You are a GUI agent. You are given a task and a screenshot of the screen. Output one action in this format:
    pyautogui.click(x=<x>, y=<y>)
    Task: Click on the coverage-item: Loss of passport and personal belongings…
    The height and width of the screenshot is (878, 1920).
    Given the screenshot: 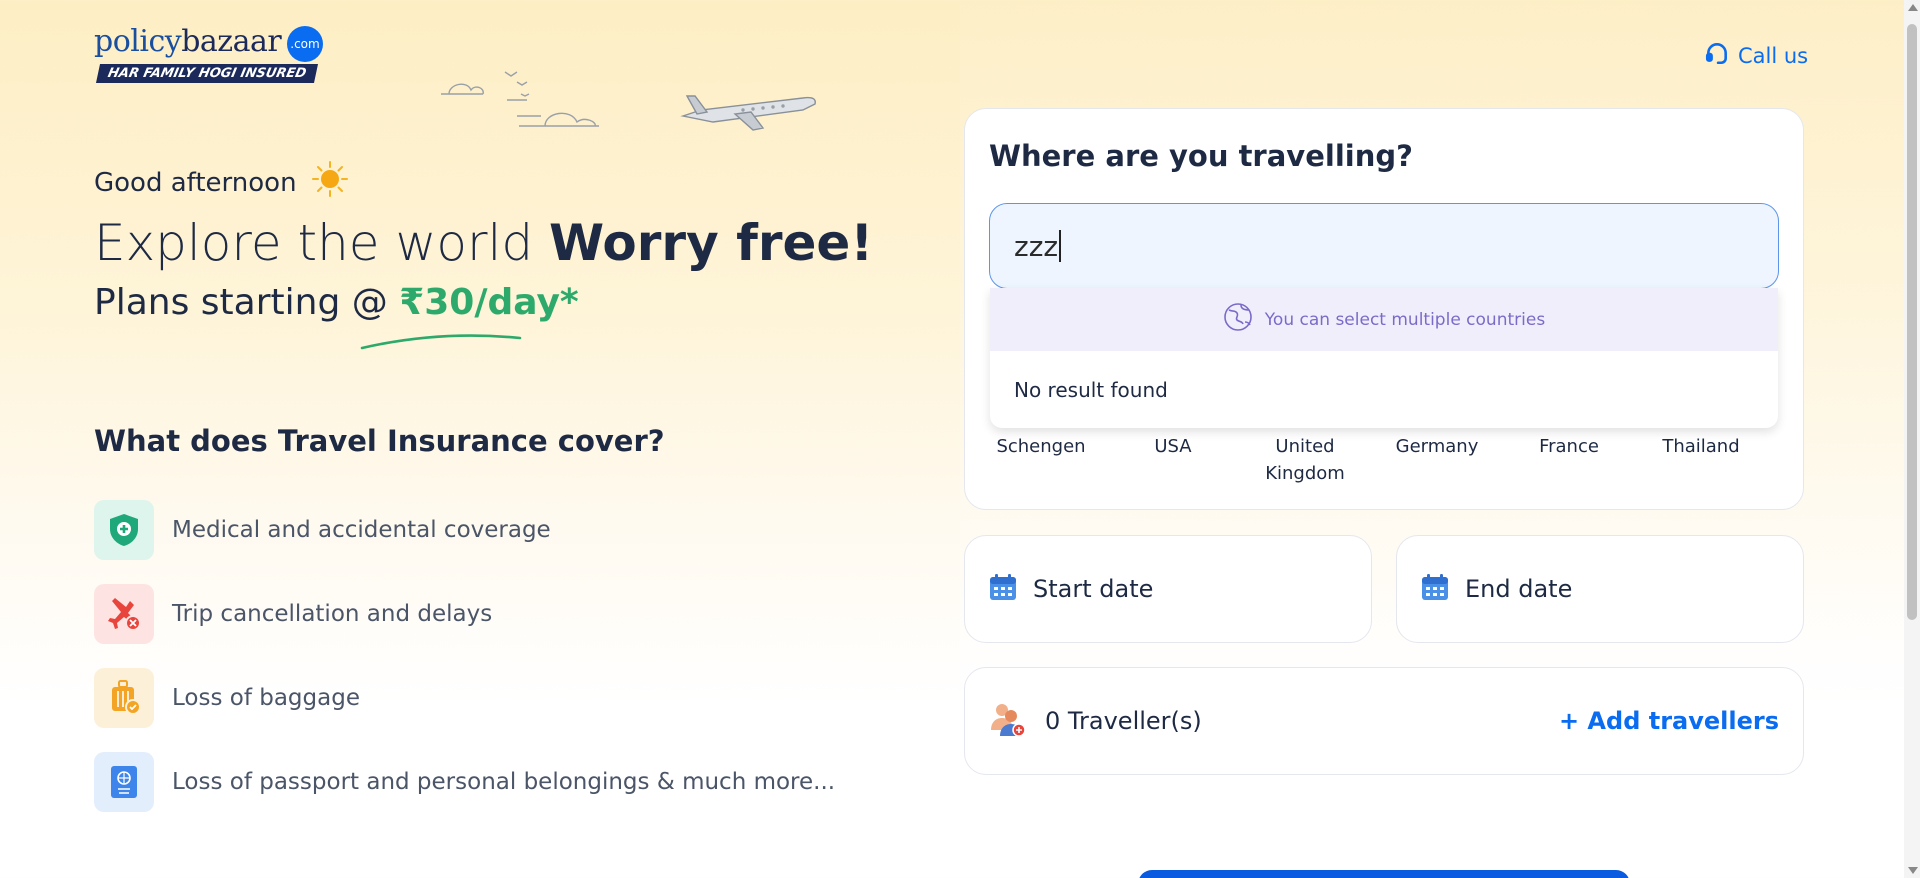 What is the action you would take?
    pyautogui.click(x=464, y=782)
    